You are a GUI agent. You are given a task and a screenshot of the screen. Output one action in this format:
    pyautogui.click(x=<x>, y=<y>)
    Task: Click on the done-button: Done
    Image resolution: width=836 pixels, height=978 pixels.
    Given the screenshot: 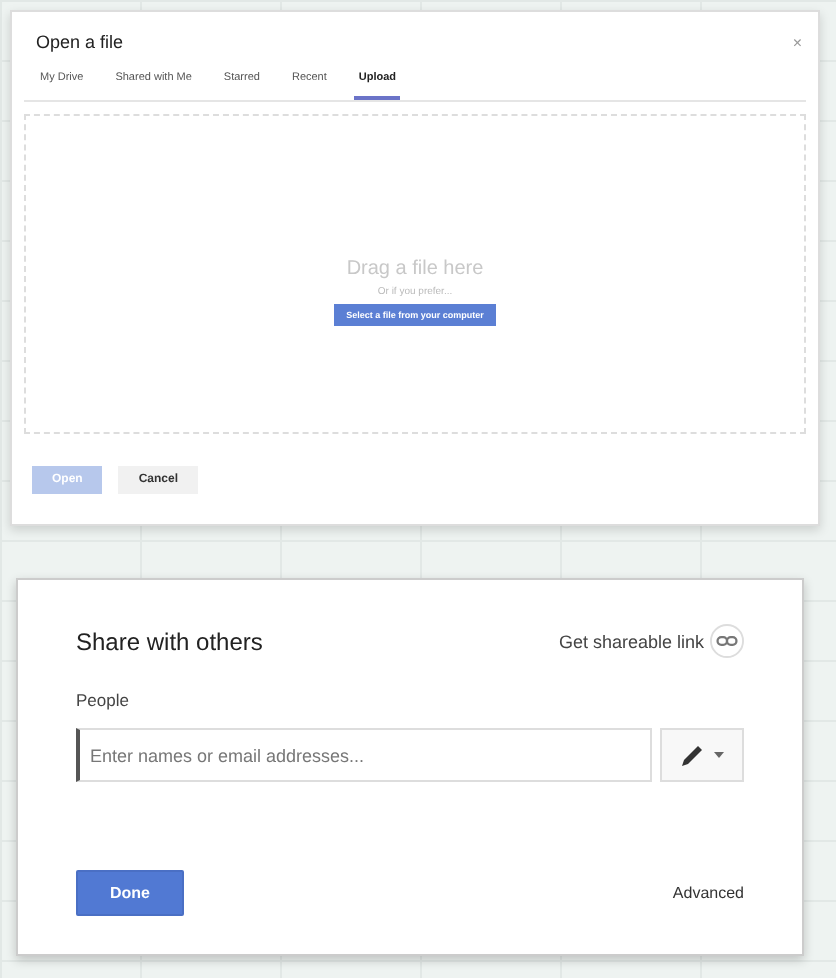 What is the action you would take?
    pyautogui.click(x=130, y=893)
    